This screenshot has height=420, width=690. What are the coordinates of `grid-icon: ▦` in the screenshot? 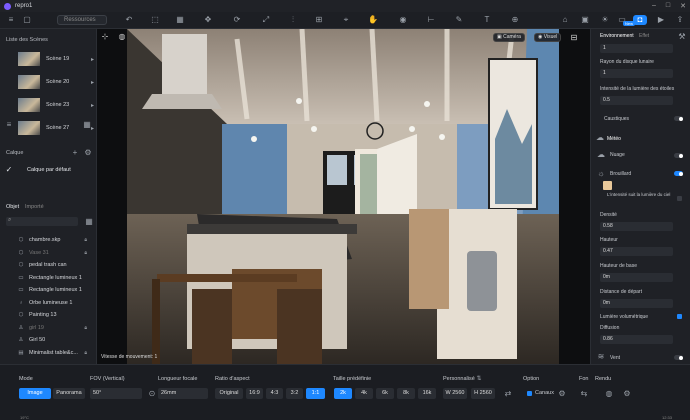 It's located at (180, 20).